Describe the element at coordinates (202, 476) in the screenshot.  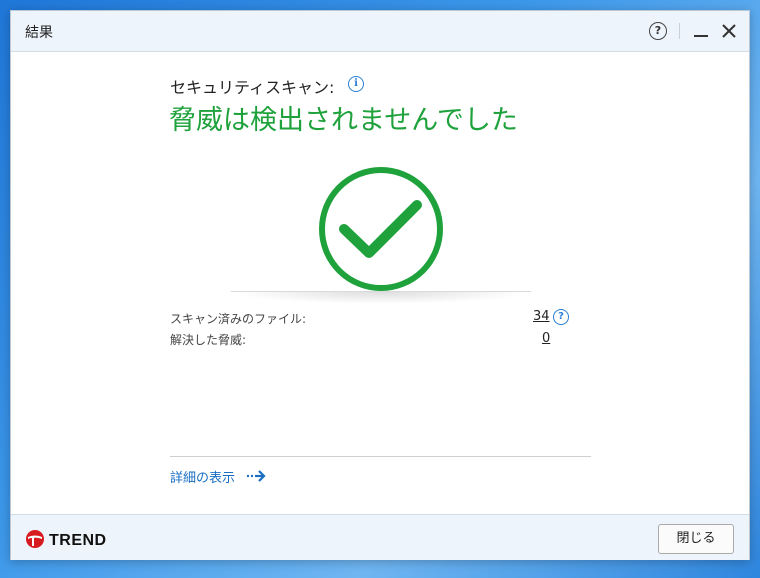
I see `show-details-link: 詳細の表示` at that location.